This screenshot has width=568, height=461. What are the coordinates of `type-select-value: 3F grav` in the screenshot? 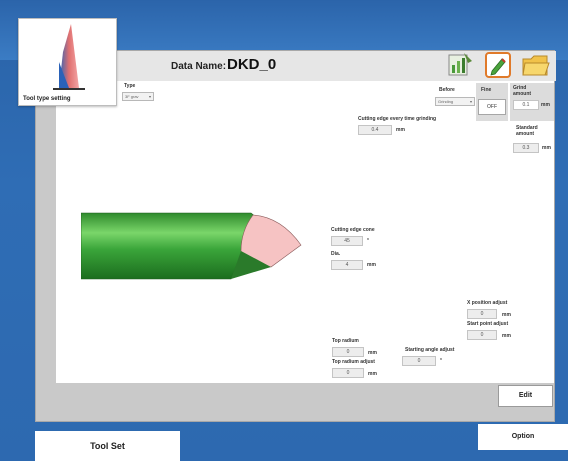 It's located at (132, 96).